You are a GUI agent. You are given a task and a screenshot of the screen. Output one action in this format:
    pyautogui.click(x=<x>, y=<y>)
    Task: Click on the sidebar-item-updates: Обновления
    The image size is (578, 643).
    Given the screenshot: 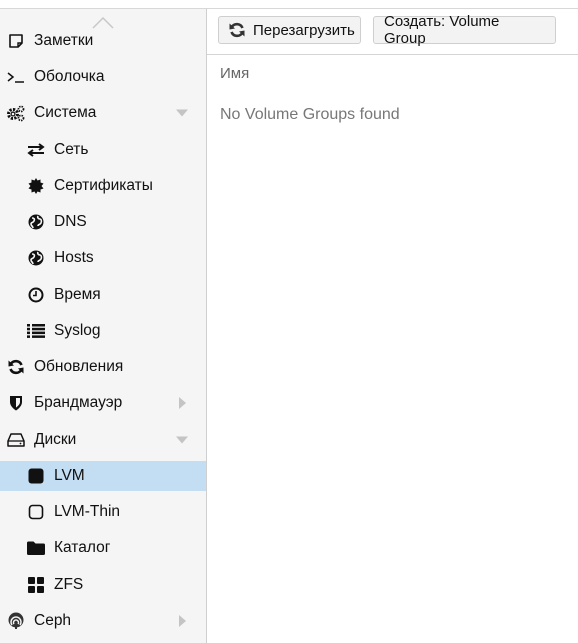 What is the action you would take?
    pyautogui.click(x=103, y=367)
    